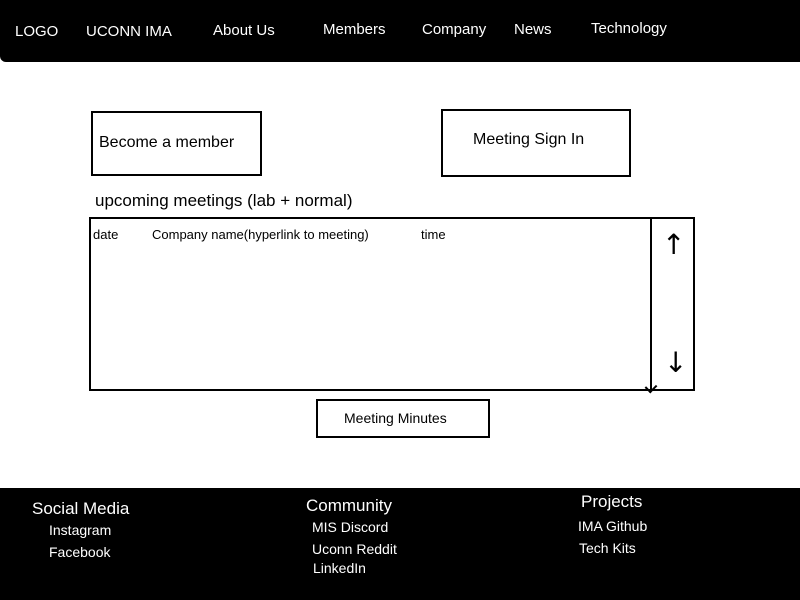 Image resolution: width=800 pixels, height=600 pixels. Describe the element at coordinates (454, 30) in the screenshot. I see `nav-company: Company` at that location.